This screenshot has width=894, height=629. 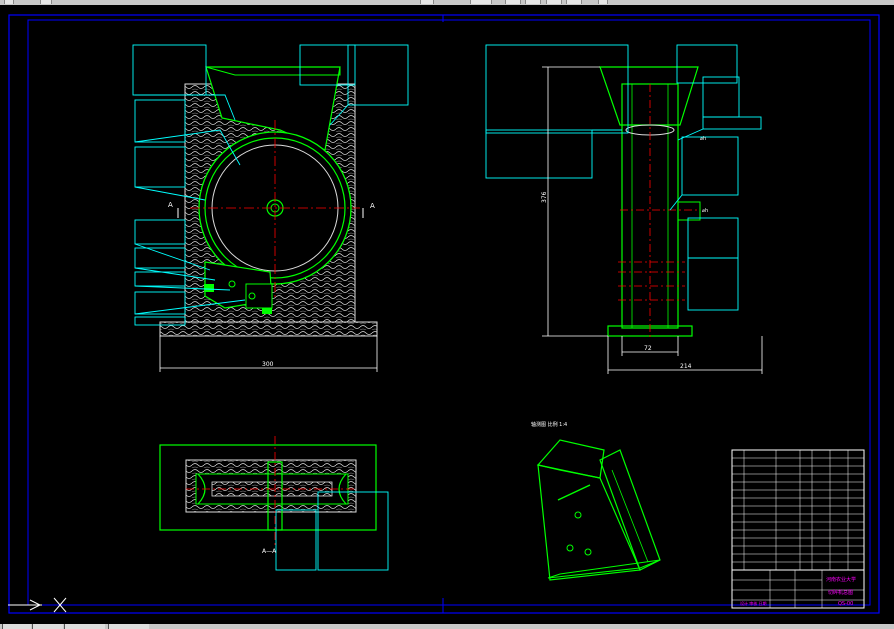 I want to click on section-mark-right: A, so click(x=372, y=206).